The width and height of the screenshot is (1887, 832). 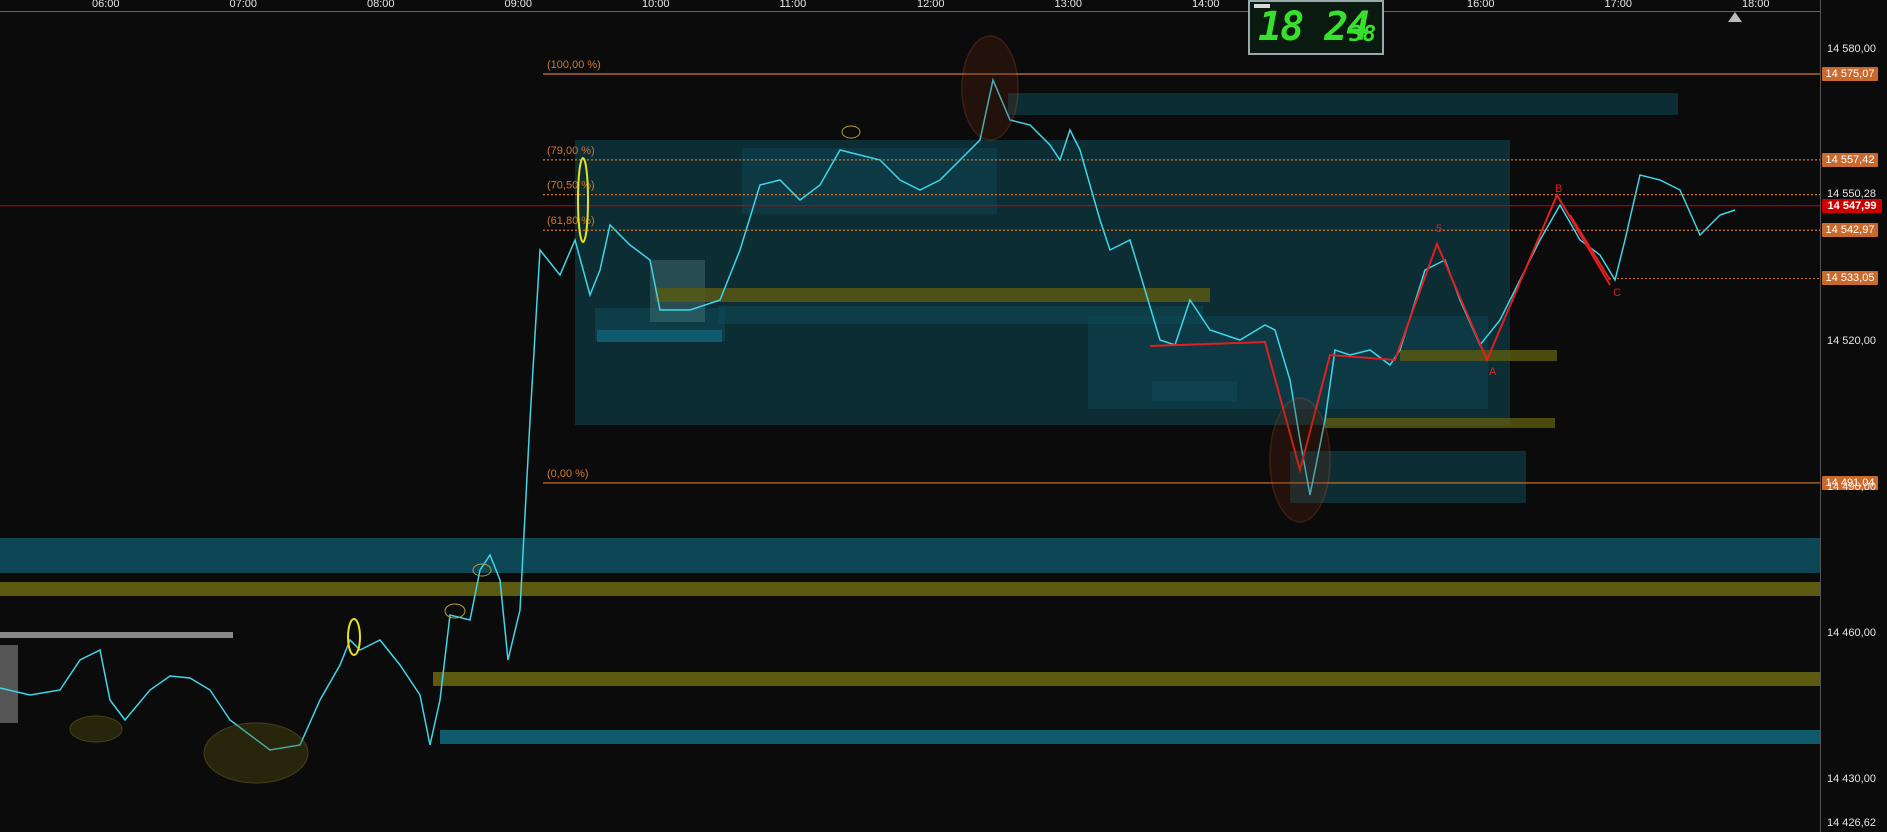 I want to click on clock-seconds: 38, so click(x=1363, y=34).